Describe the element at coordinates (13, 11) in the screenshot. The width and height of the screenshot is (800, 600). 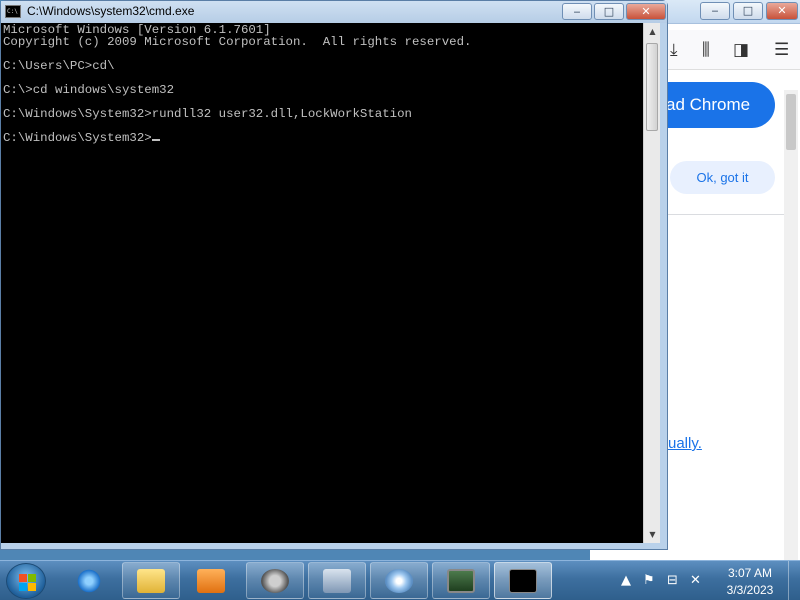
I see `cmd-icon: C:\` at that location.